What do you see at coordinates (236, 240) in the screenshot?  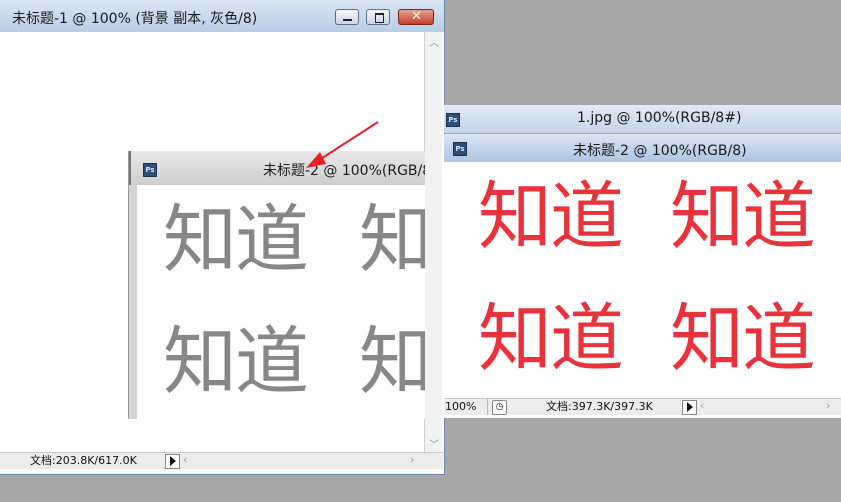 I see `doc2-text-row1-a: 知道` at bounding box center [236, 240].